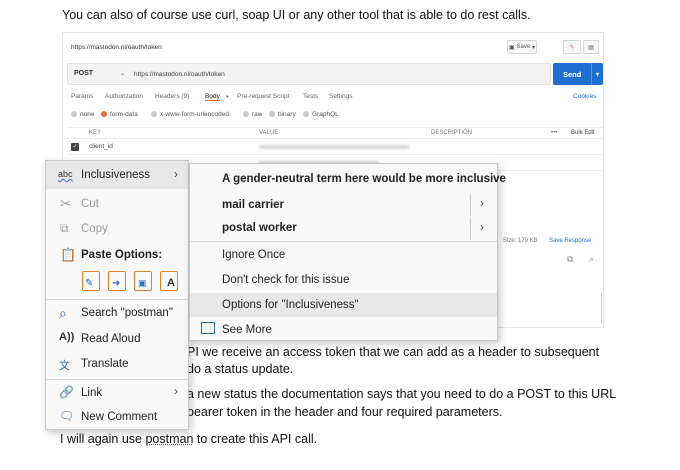 Image resolution: width=680 pixels, height=470 pixels. I want to click on letter-a-icon: A, so click(171, 283).